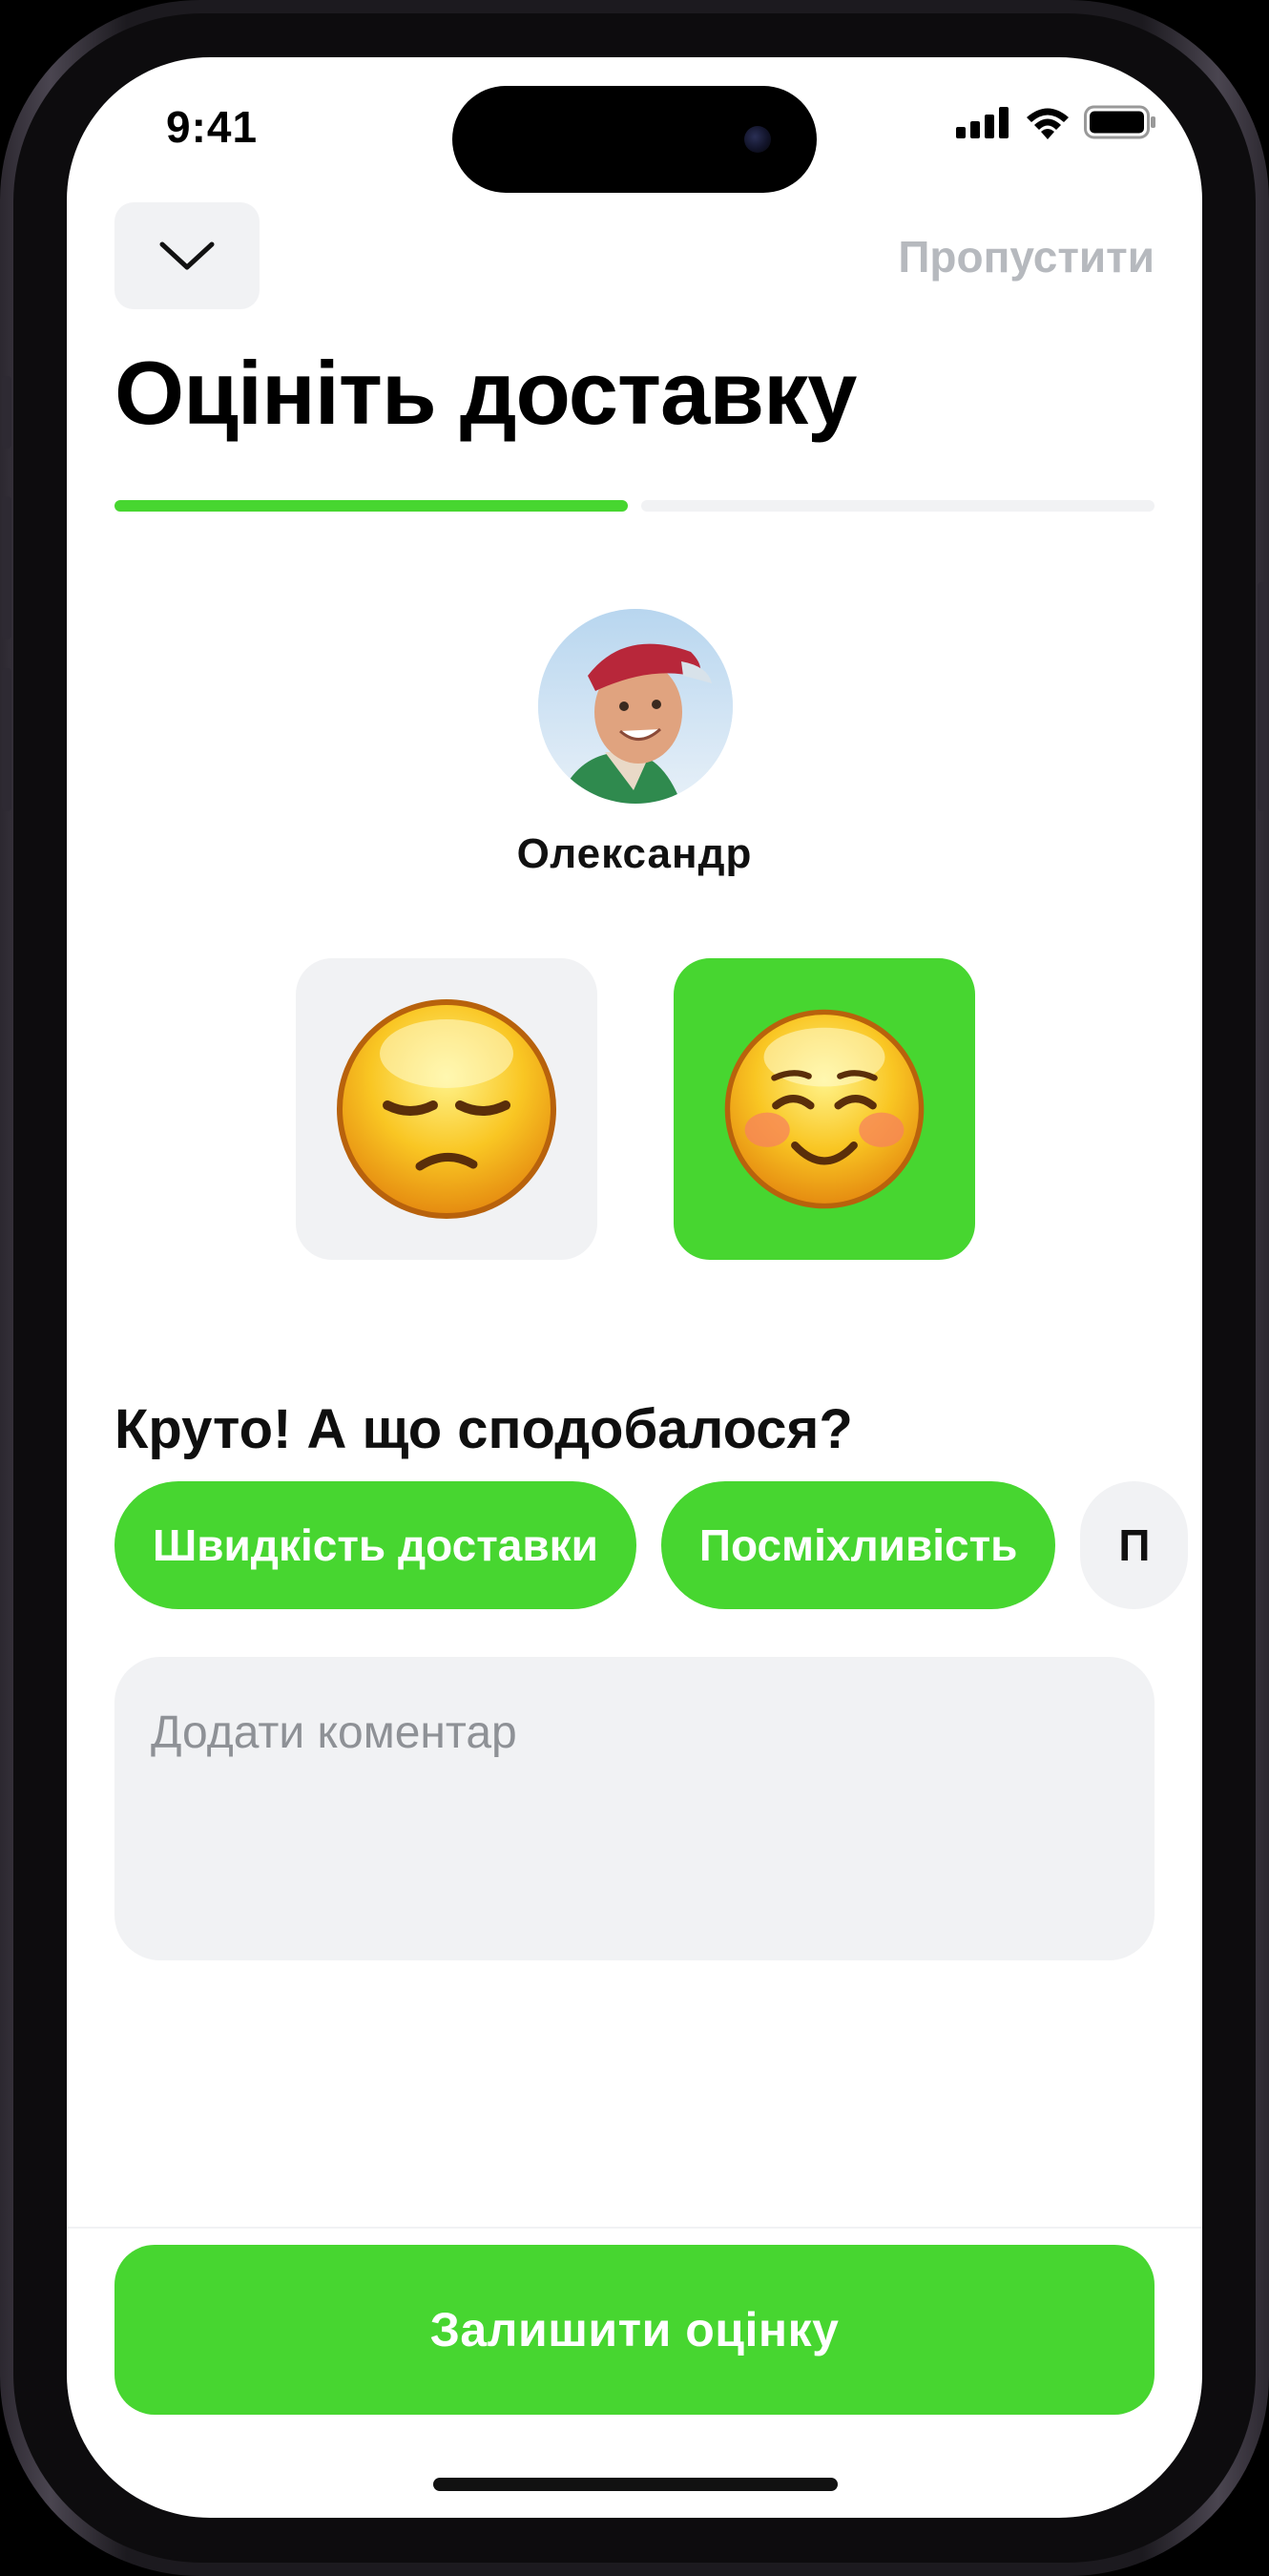  I want to click on rating-option-good, so click(824, 1109).